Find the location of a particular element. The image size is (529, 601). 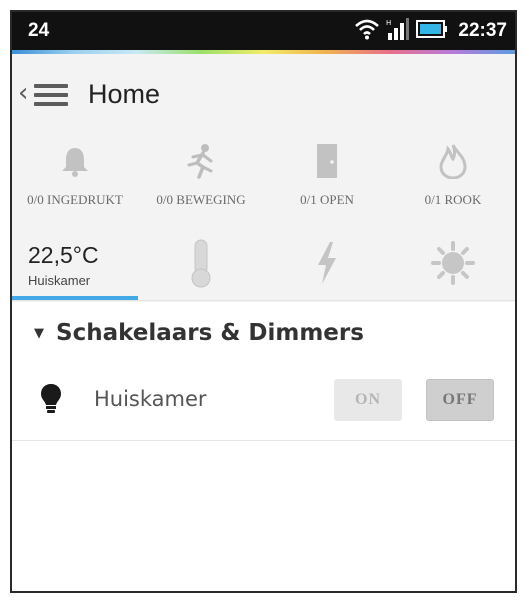

temperature-room: Huiskamer is located at coordinates (59, 280).